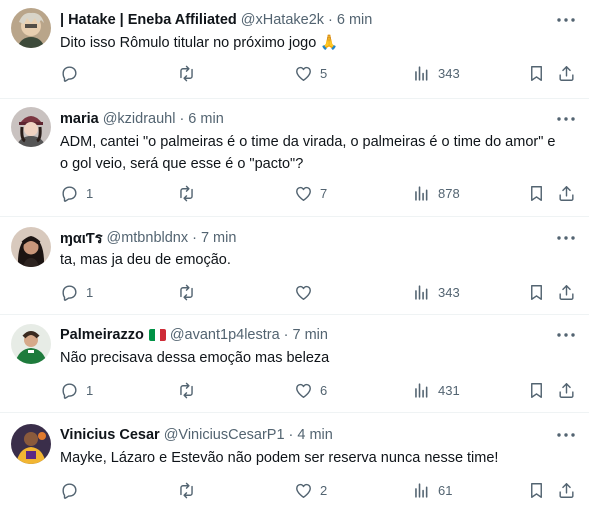 Image resolution: width=589 pixels, height=508 pixels. I want to click on like-button: 6, so click(310, 390).